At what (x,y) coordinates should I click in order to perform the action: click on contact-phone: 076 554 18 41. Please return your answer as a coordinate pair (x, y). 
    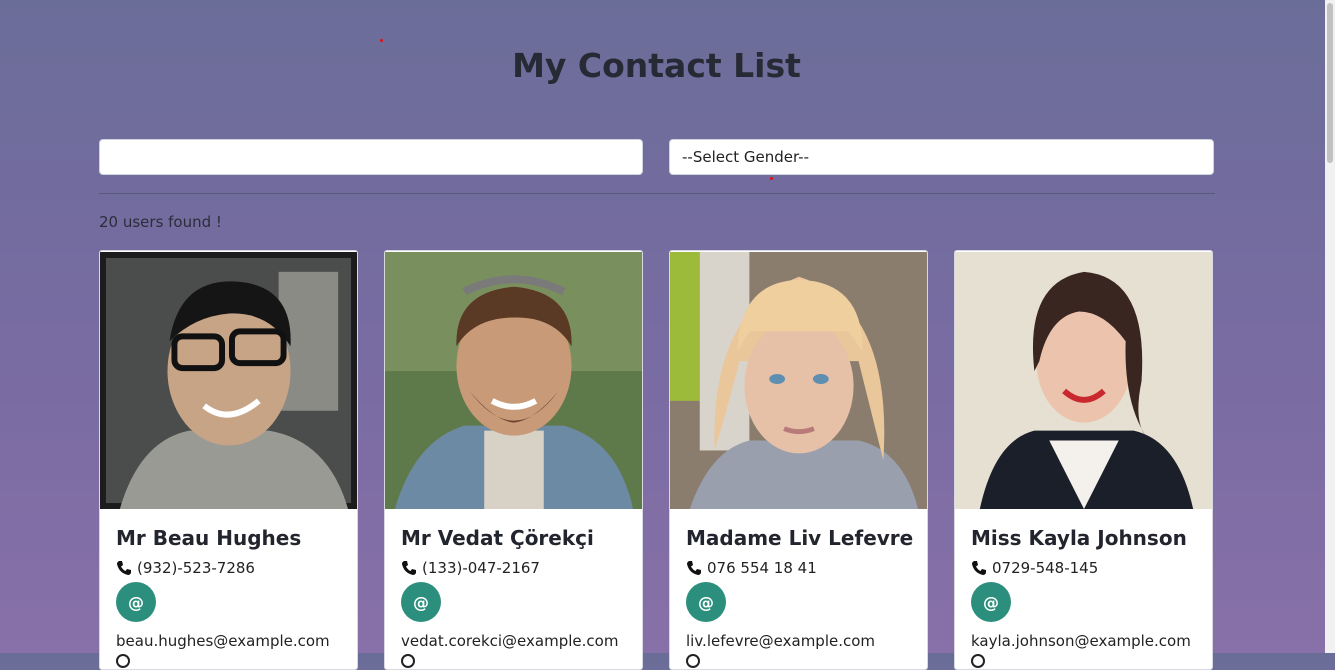
    Looking at the image, I should click on (762, 568).